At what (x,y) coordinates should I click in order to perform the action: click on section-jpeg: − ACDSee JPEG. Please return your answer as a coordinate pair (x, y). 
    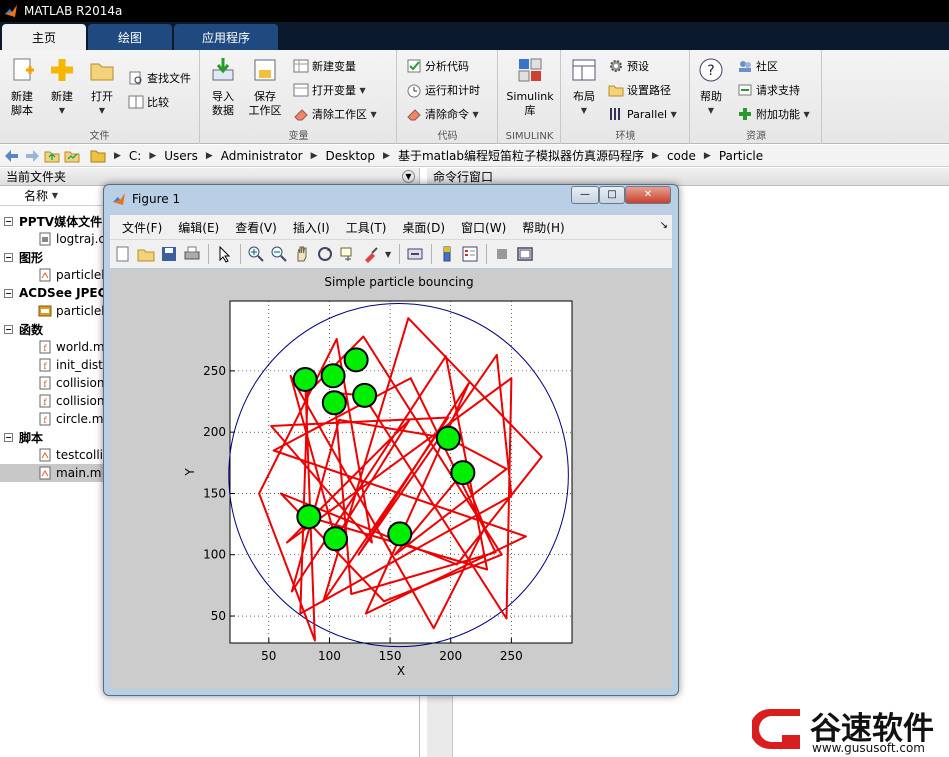
    Looking at the image, I should click on (55, 293).